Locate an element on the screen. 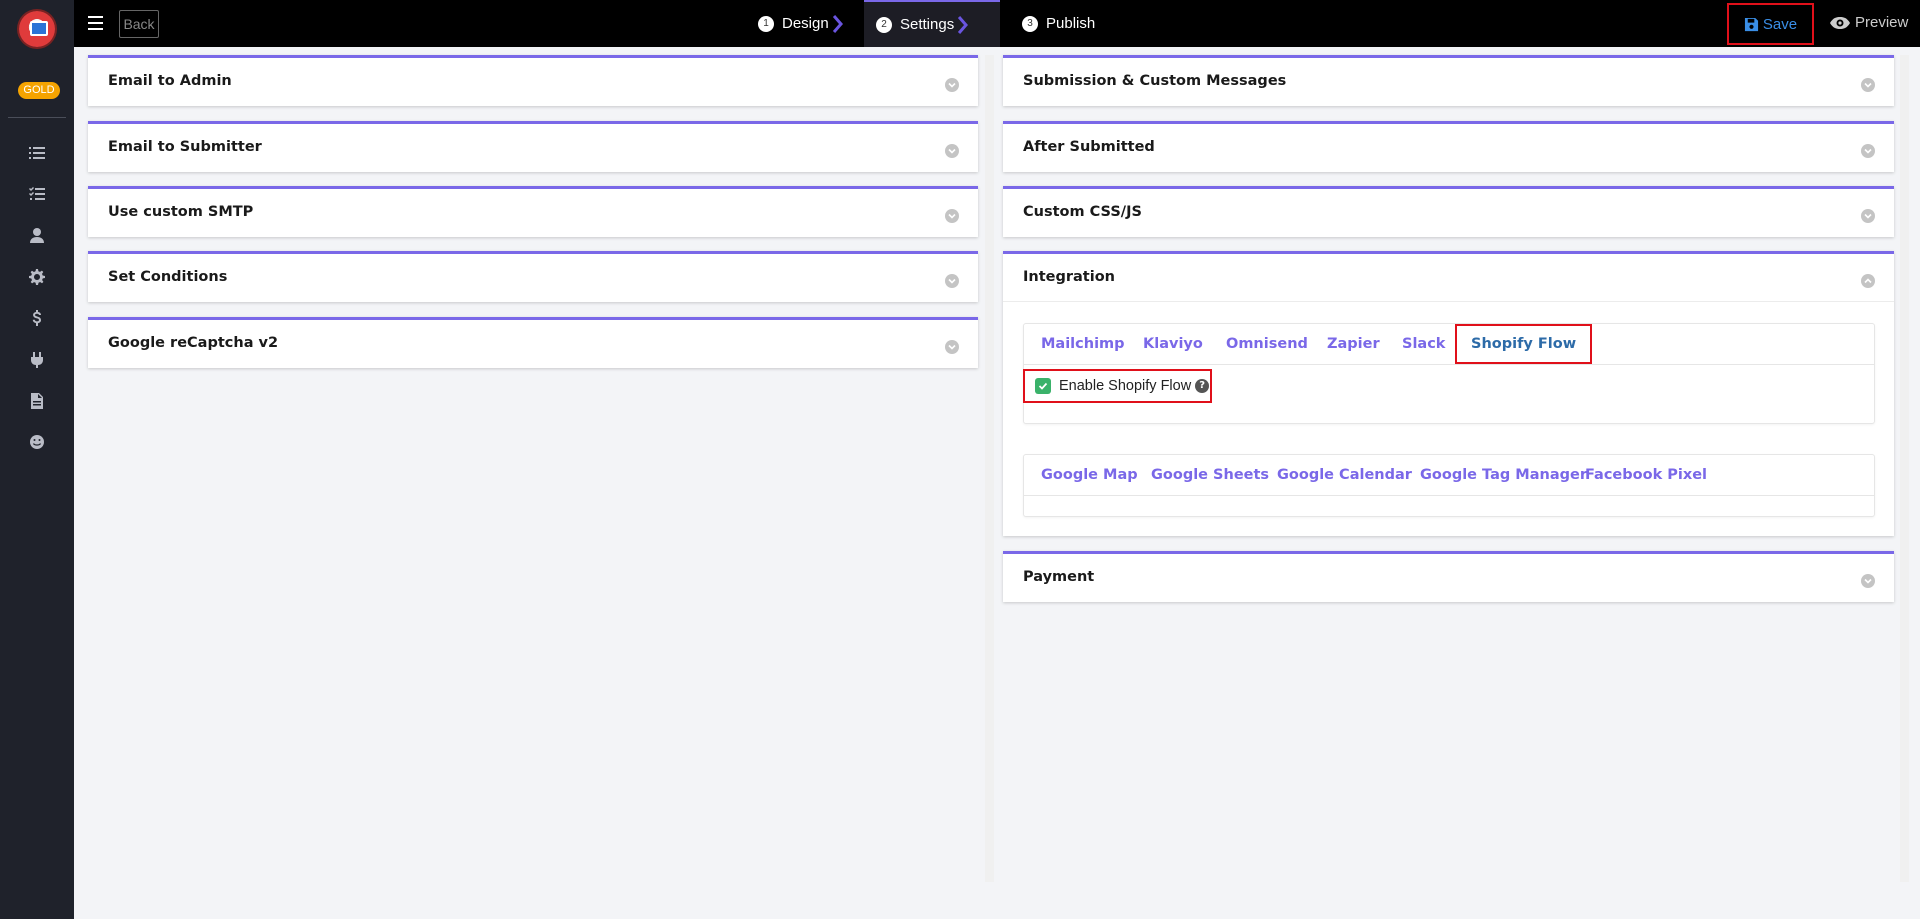 Image resolution: width=1920 pixels, height=919 pixels. panel-email-to-admin: Email to Admin is located at coordinates (533, 80).